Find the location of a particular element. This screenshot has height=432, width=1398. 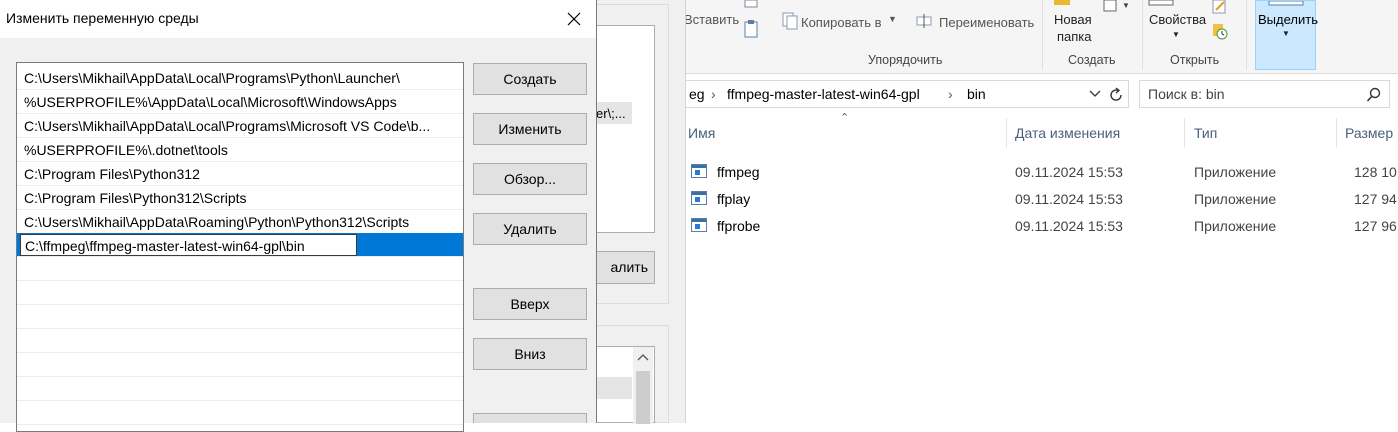

move-up-button: Вверх is located at coordinates (530, 304).